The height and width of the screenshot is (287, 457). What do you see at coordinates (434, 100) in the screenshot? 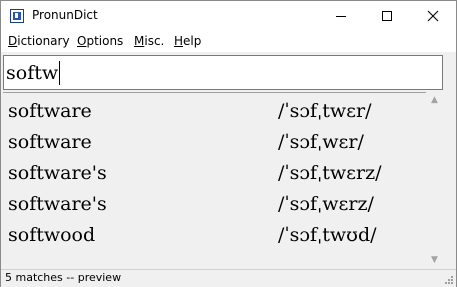
I see `scroll-up-arrow-icon: ▲` at bounding box center [434, 100].